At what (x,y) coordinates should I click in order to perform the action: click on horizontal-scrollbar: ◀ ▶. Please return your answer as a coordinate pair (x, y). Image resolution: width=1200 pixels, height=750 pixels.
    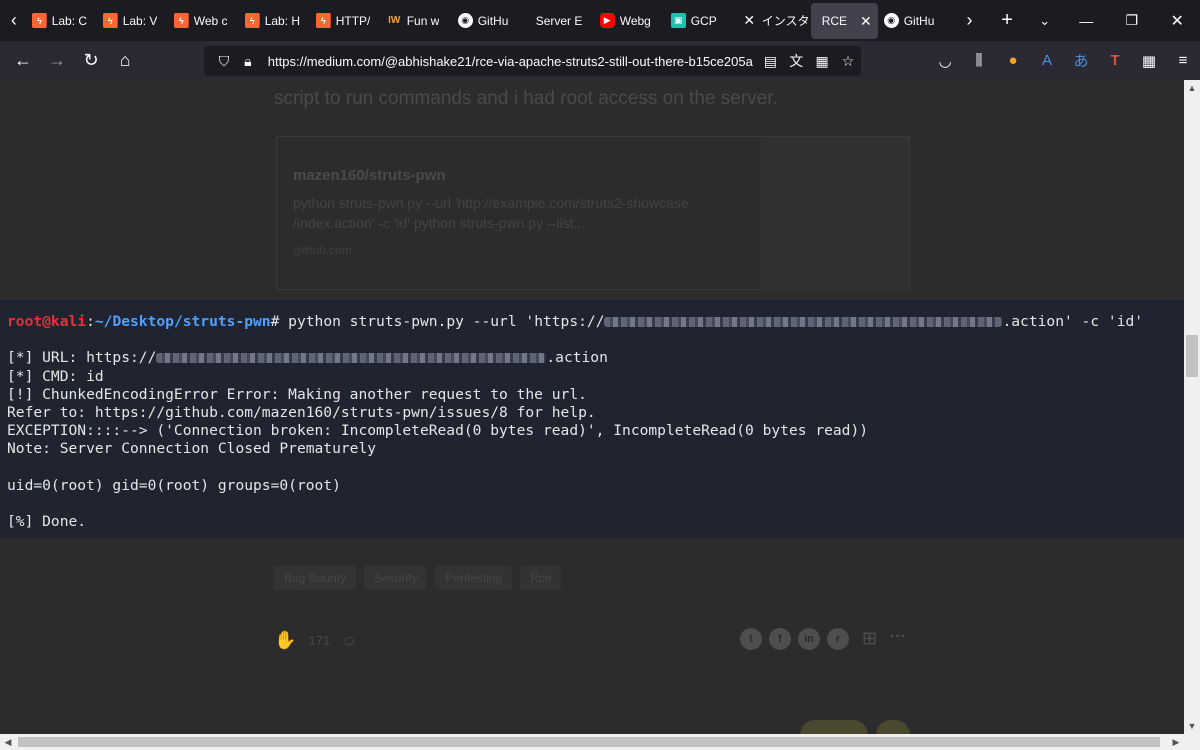
    Looking at the image, I should click on (600, 742).